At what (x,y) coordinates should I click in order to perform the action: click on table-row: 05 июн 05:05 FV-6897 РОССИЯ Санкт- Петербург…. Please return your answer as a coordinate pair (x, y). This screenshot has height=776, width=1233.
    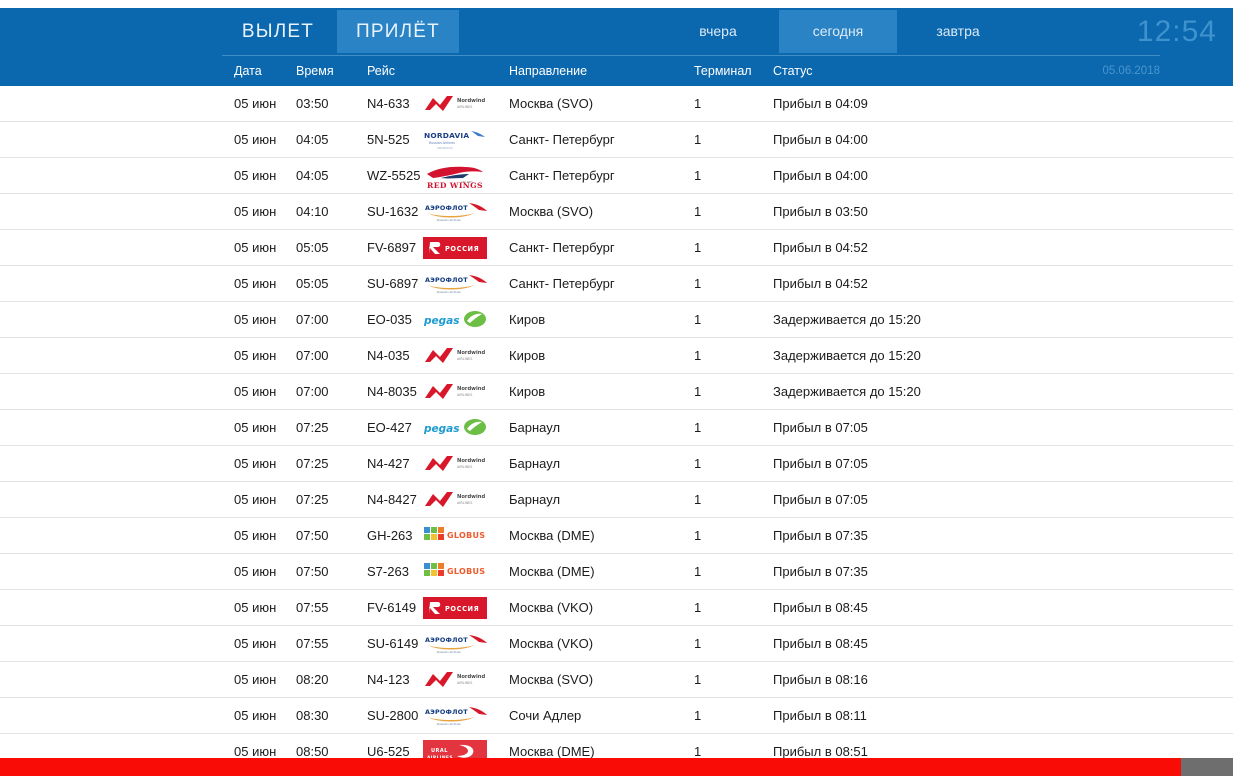
    Looking at the image, I should click on (616, 248).